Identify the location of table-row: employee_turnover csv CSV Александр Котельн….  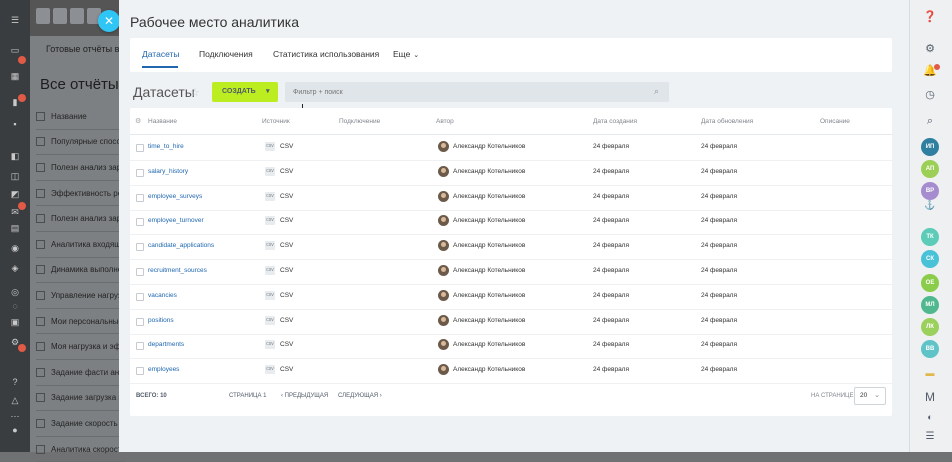
(511, 222).